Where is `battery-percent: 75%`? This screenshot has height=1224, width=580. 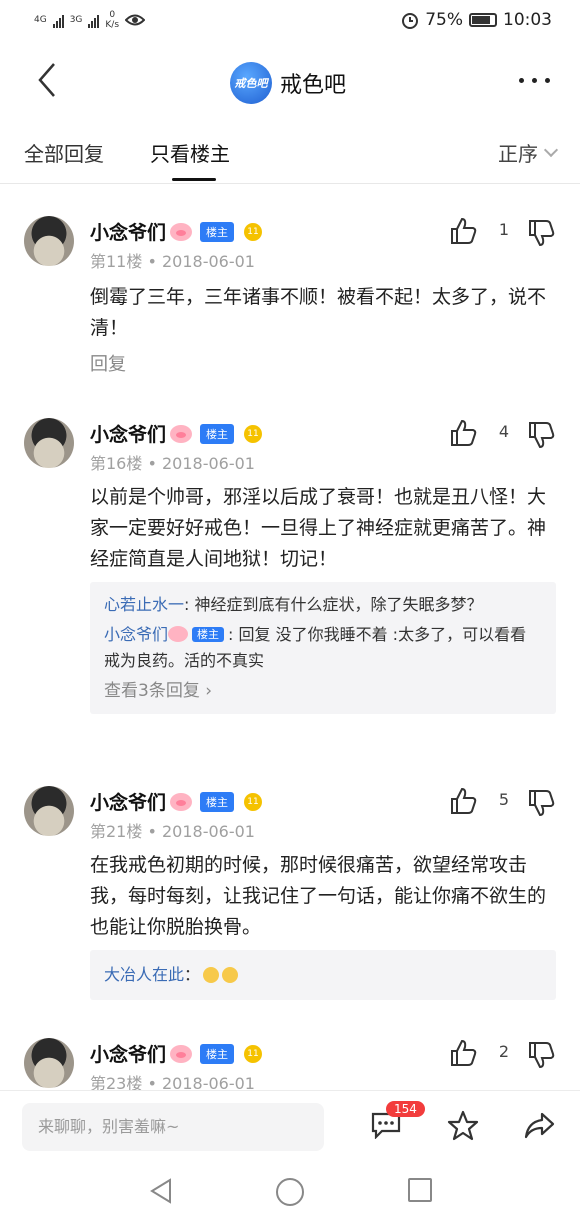
battery-percent: 75% is located at coordinates (444, 20).